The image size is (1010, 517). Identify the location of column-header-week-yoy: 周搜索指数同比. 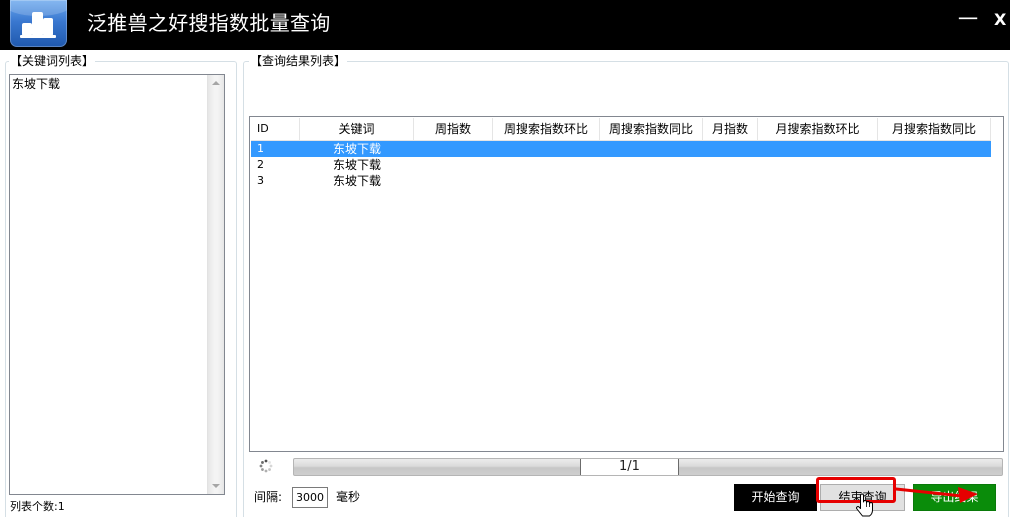
(651, 129).